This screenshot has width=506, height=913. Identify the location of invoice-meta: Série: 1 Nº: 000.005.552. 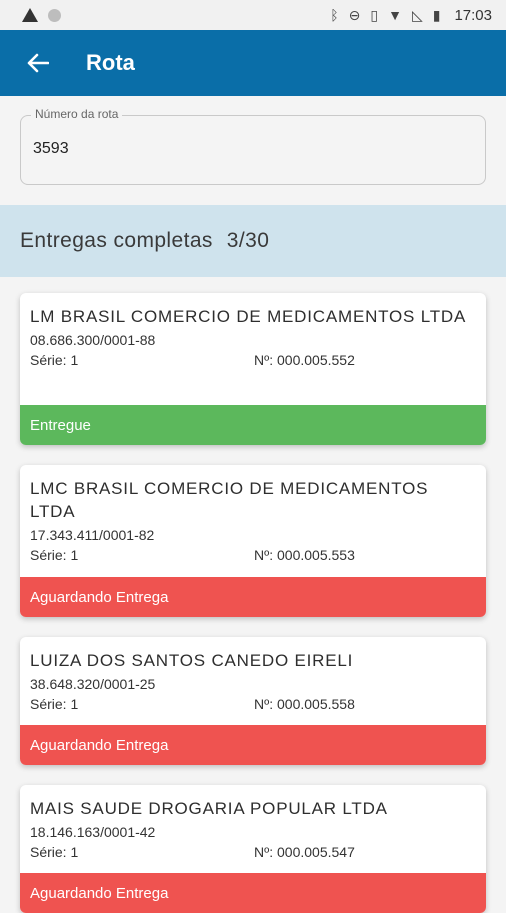
(253, 360).